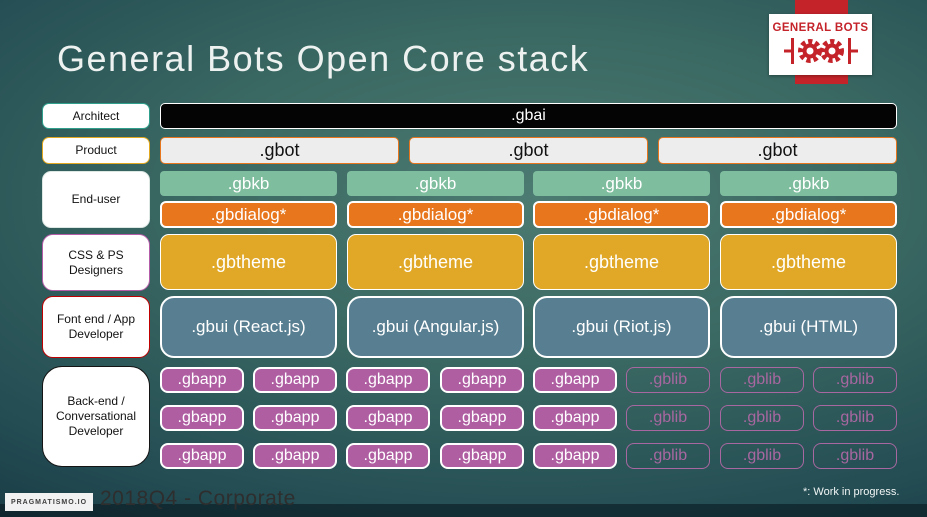  What do you see at coordinates (96, 150) in the screenshot?
I see `role-label-product: Product` at bounding box center [96, 150].